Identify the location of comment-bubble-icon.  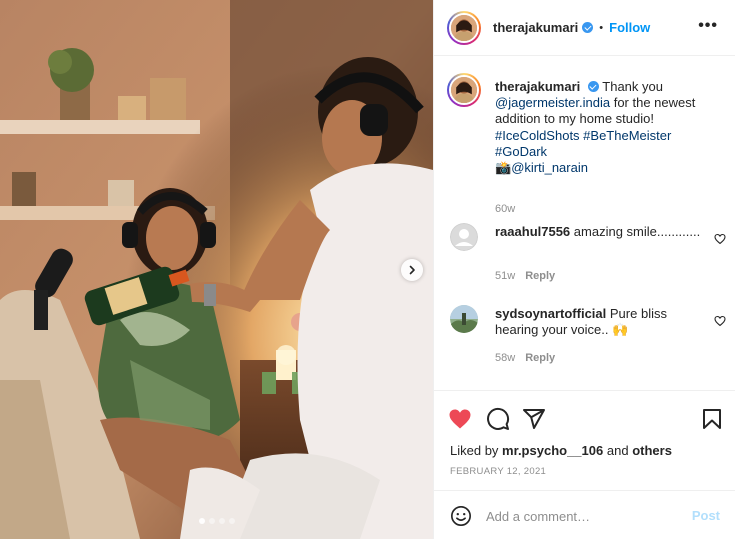
(498, 419).